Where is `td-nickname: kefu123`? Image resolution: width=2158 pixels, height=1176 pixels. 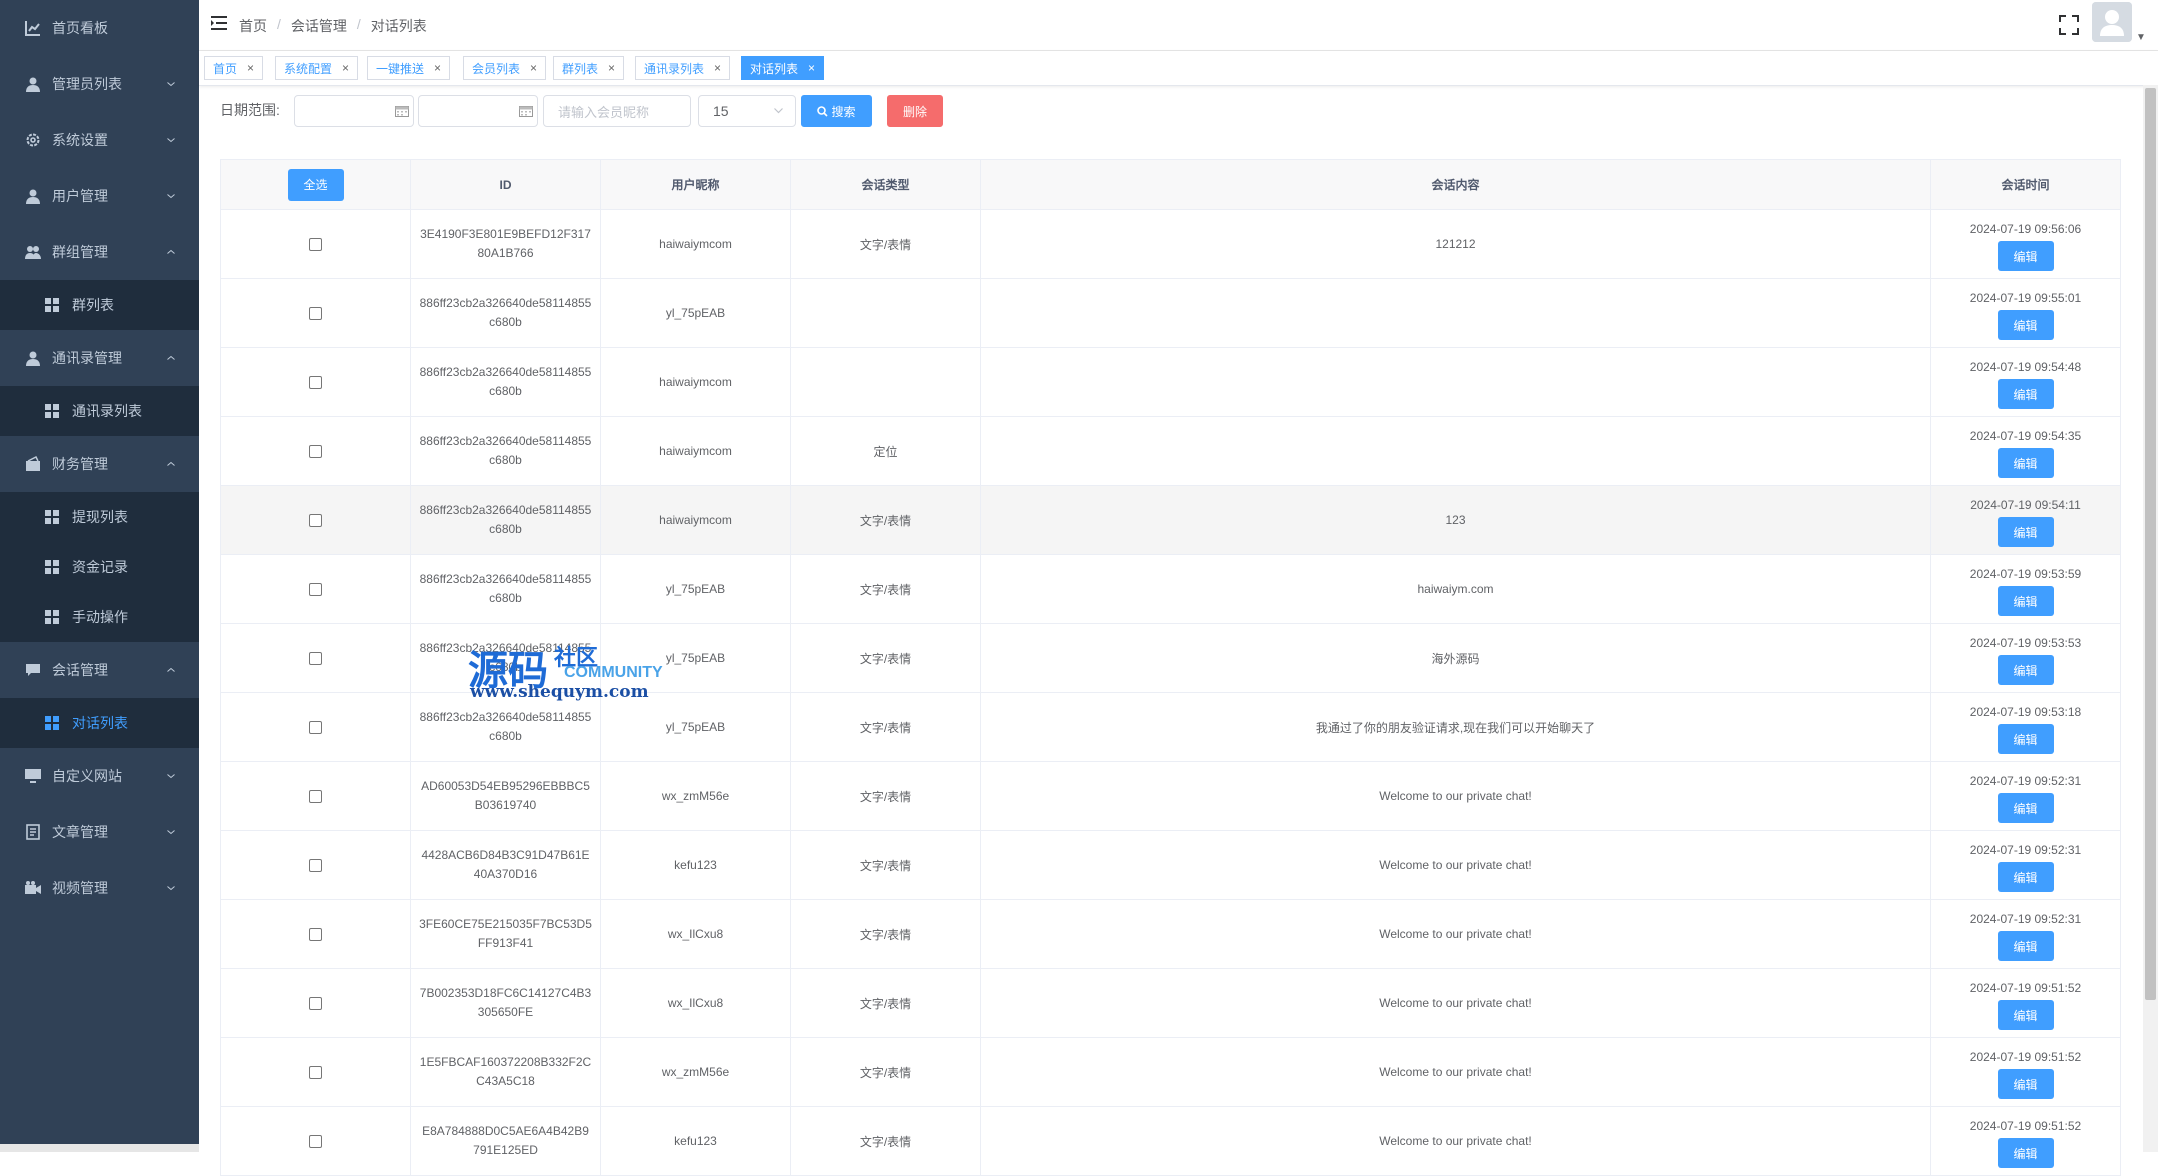
td-nickname: kefu123 is located at coordinates (696, 1141).